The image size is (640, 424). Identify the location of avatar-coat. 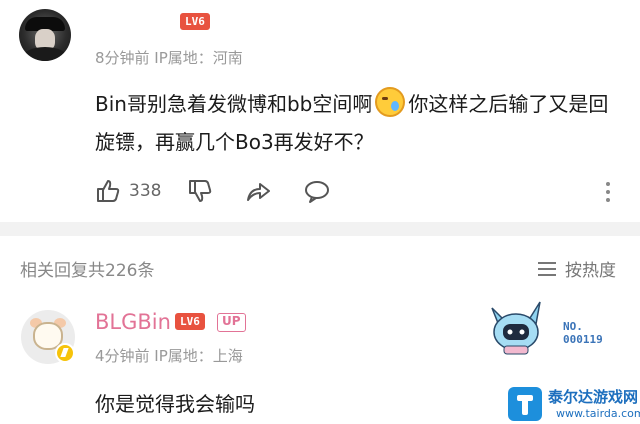
(45, 54).